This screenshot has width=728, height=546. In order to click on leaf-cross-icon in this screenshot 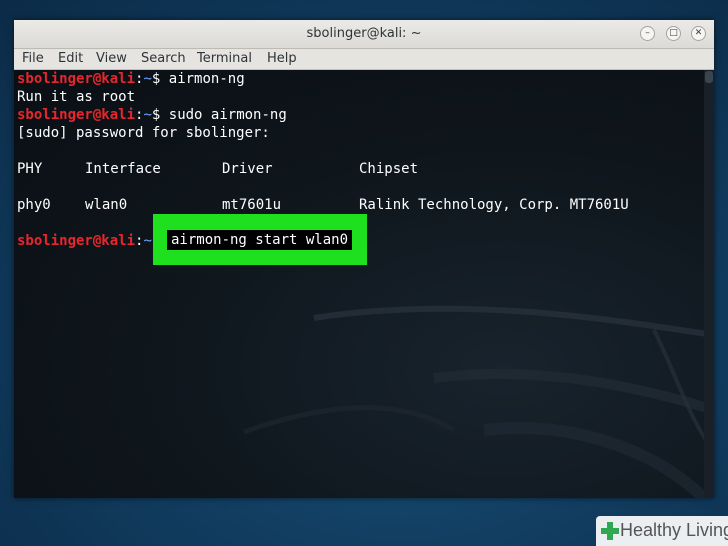, I will do `click(610, 531)`.